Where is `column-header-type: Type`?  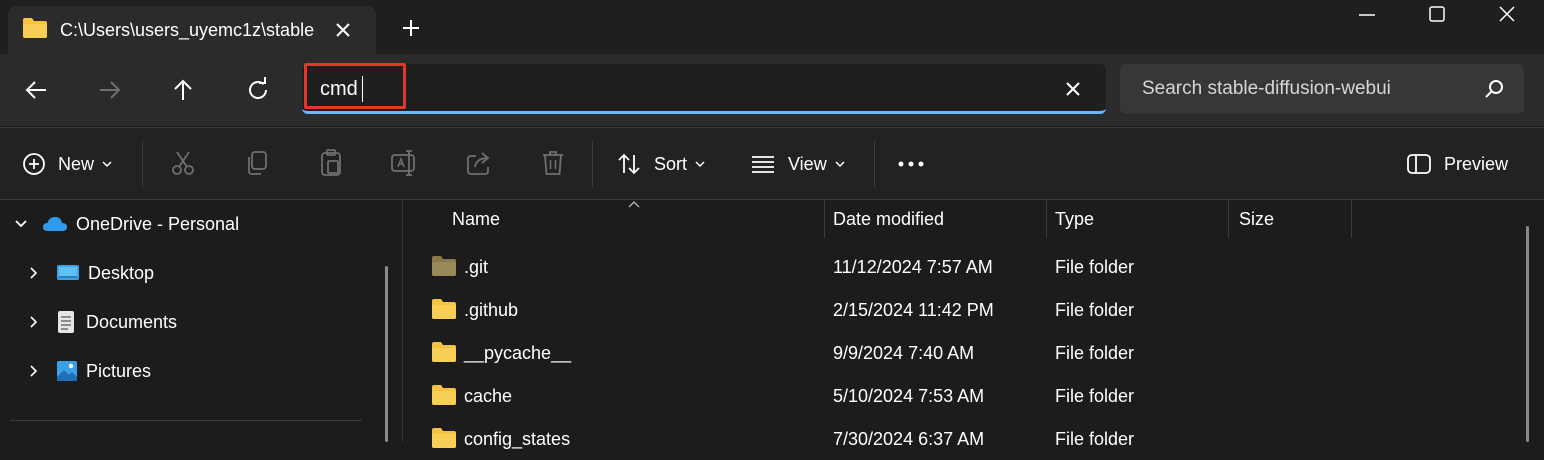 column-header-type: Type is located at coordinates (1074, 219).